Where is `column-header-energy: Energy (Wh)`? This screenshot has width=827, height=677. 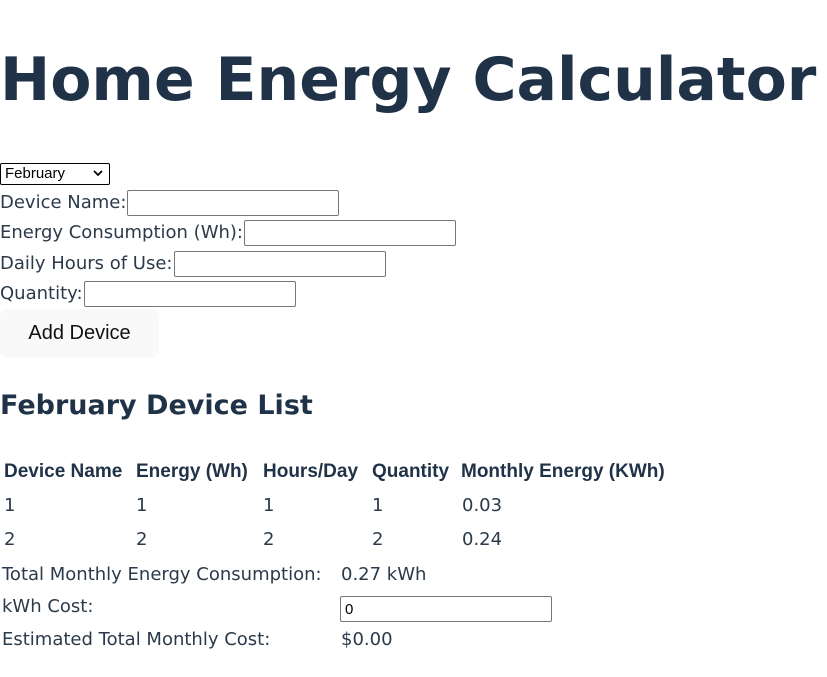 column-header-energy: Energy (Wh) is located at coordinates (192, 471).